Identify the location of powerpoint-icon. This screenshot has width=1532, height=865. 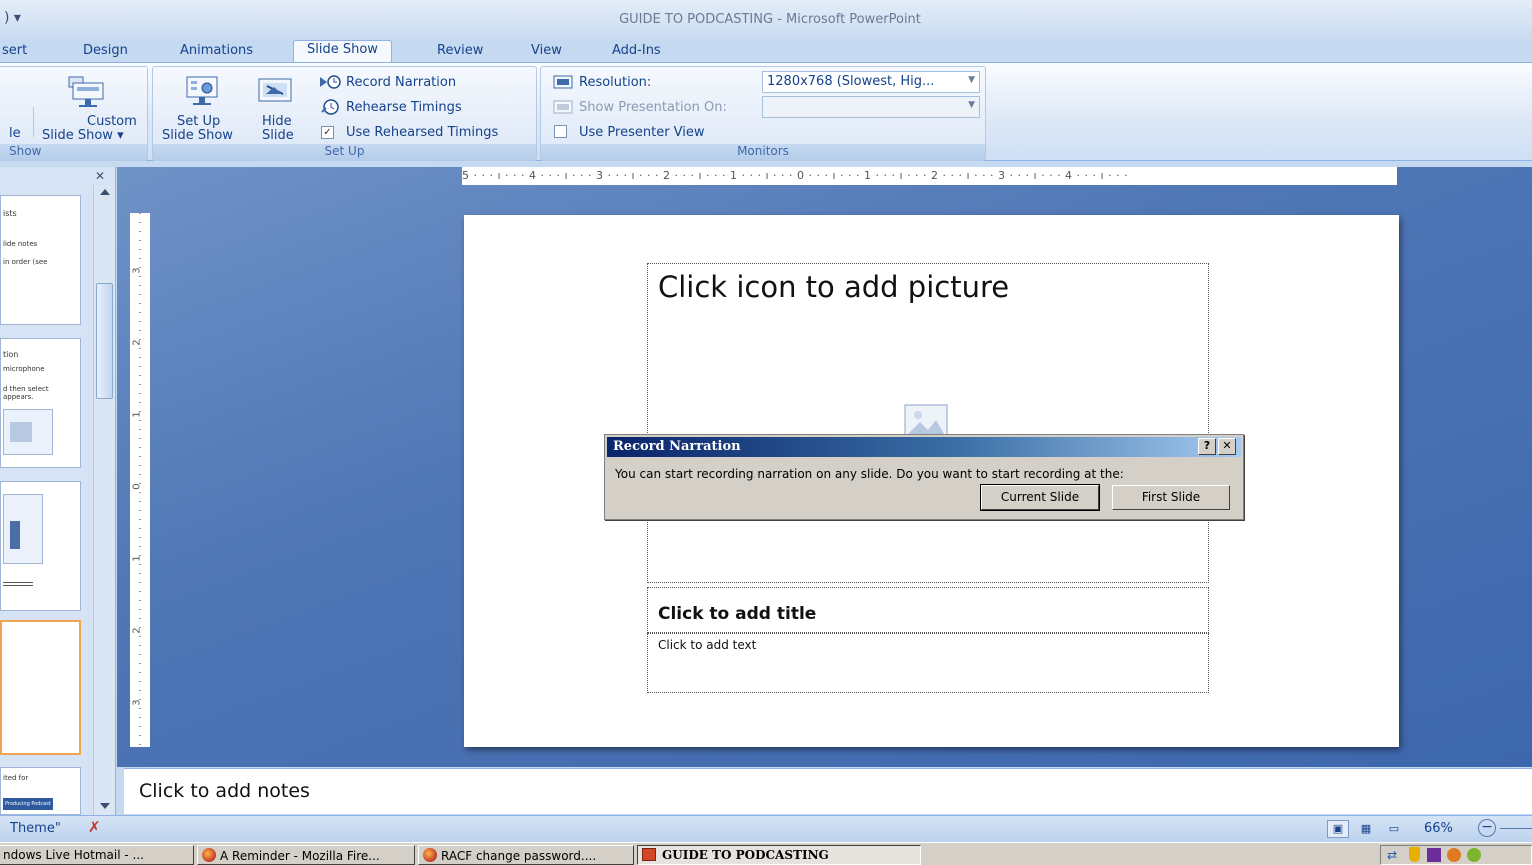
(649, 854).